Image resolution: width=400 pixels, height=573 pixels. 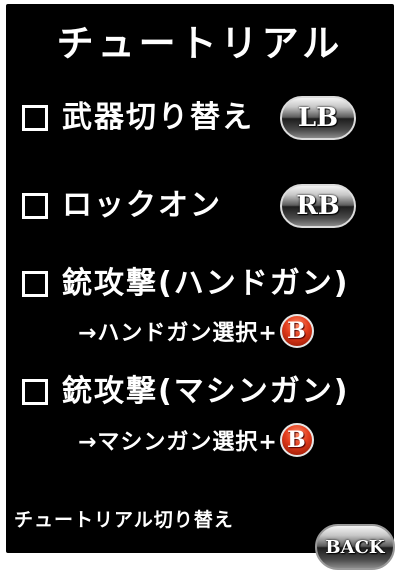 I want to click on hint-text: →マシンガン選択+, so click(x=178, y=442).